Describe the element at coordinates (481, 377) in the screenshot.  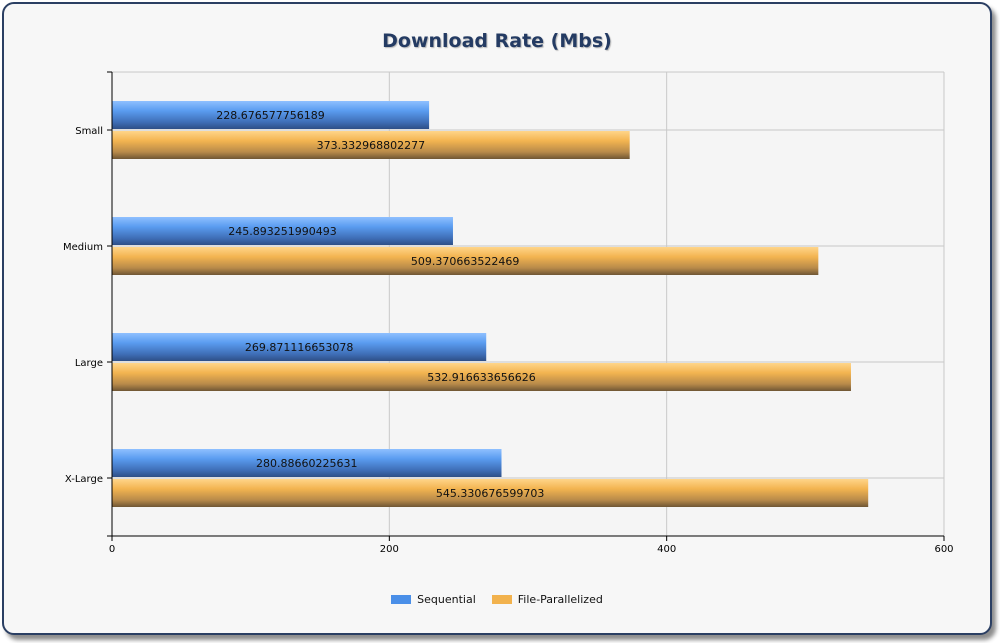
I see `bar-data-label: 532.916633656626` at that location.